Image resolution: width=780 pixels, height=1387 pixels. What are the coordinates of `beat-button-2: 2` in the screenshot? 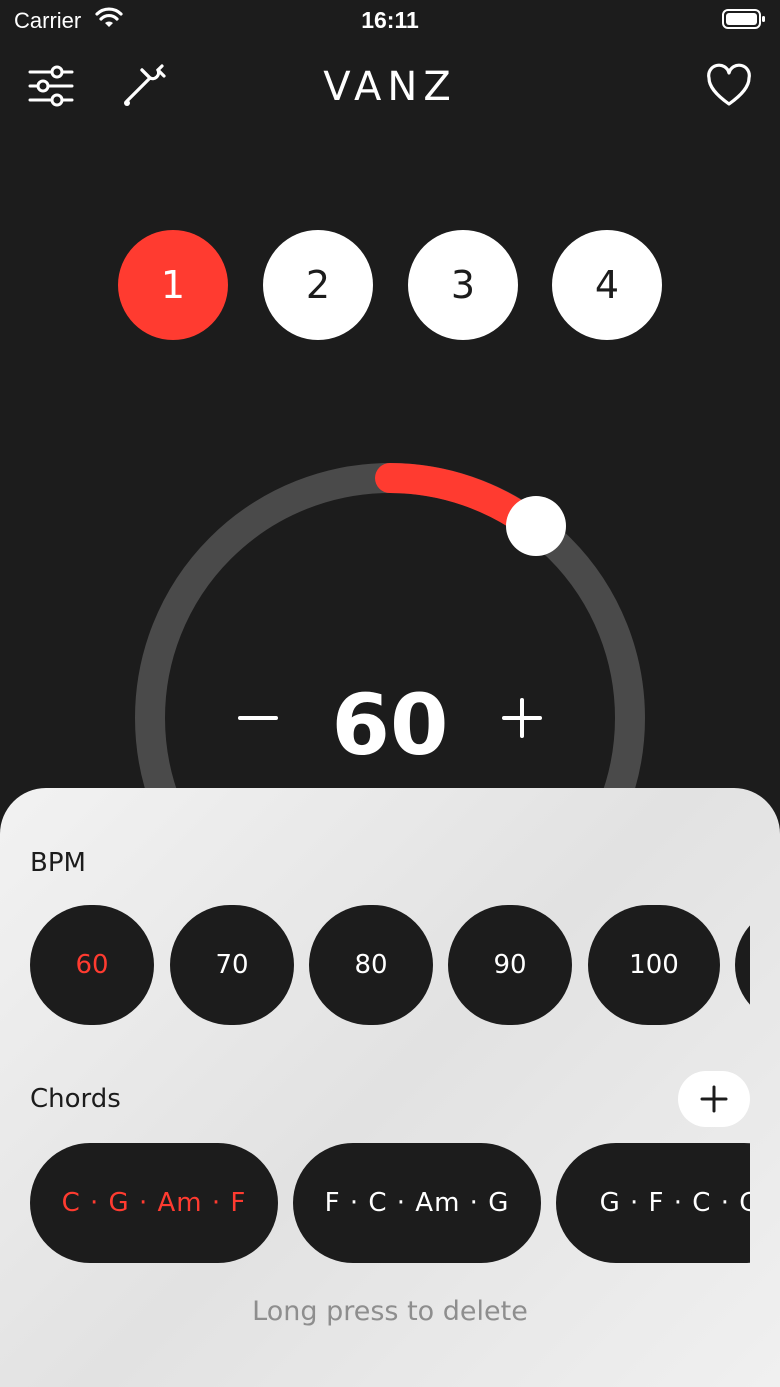 It's located at (318, 285).